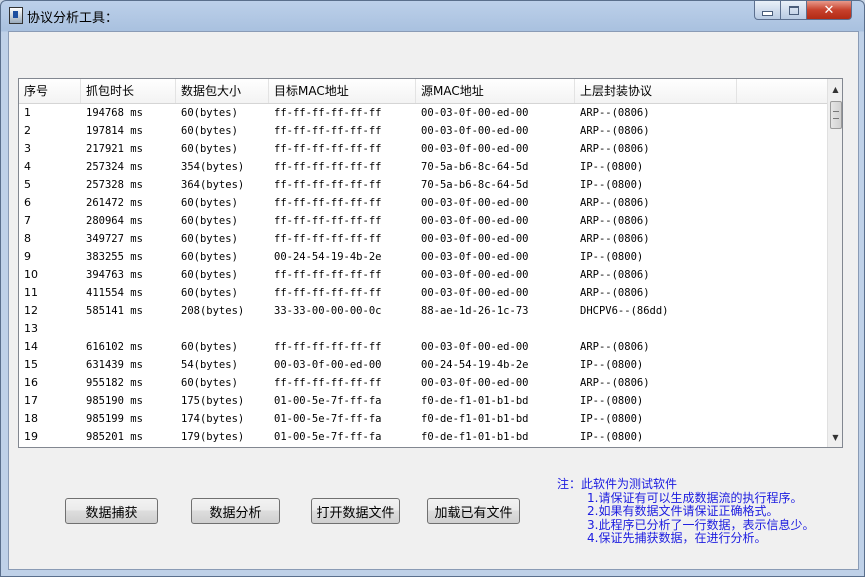 Image resolution: width=865 pixels, height=577 pixels. Describe the element at coordinates (782, 91) in the screenshot. I see `column-header-filler` at that location.